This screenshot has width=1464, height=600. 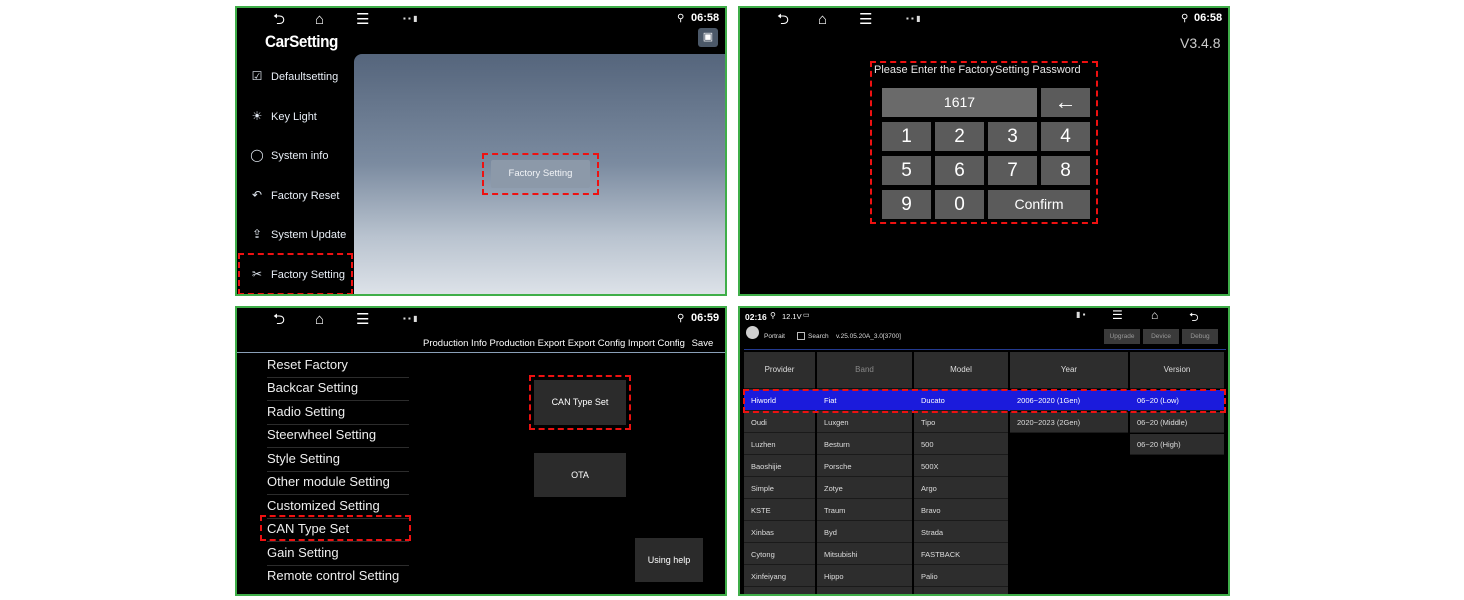 I want to click on image-icon: ▣, so click(x=708, y=37).